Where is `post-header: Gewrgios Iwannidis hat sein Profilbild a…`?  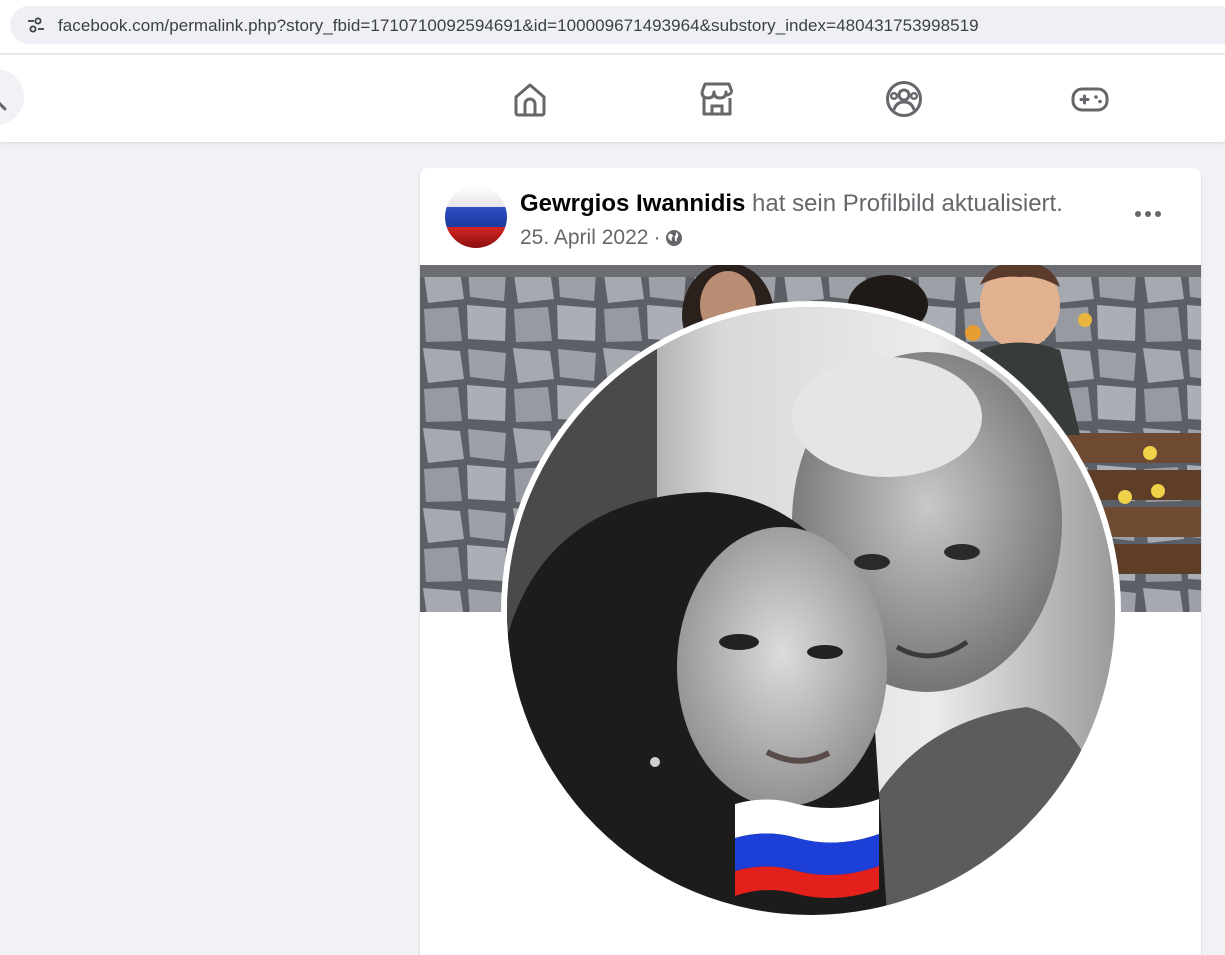 post-header: Gewrgios Iwannidis hat sein Profilbild a… is located at coordinates (791, 204).